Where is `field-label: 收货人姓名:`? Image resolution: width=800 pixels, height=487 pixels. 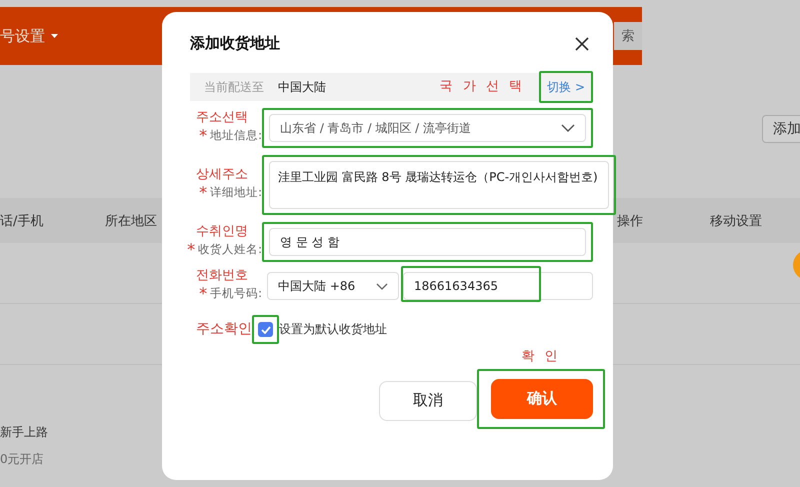 field-label: 收货人姓名: is located at coordinates (230, 250).